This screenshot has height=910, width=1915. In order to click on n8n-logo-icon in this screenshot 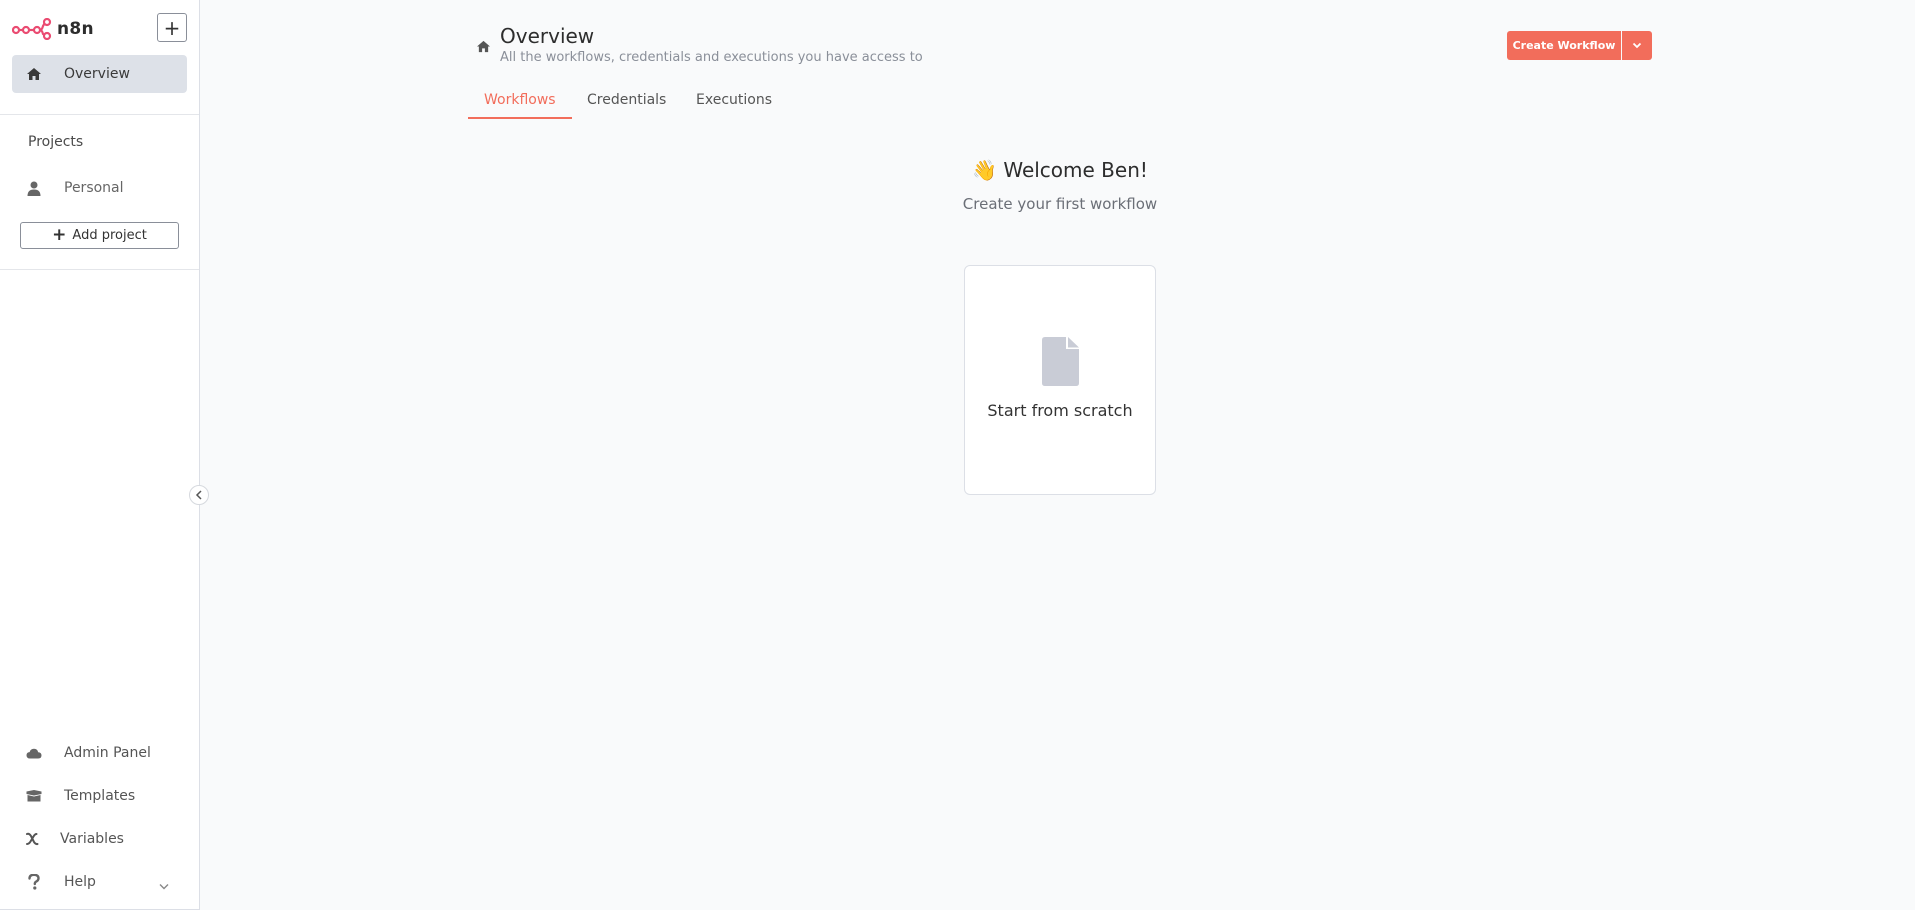, I will do `click(32, 29)`.